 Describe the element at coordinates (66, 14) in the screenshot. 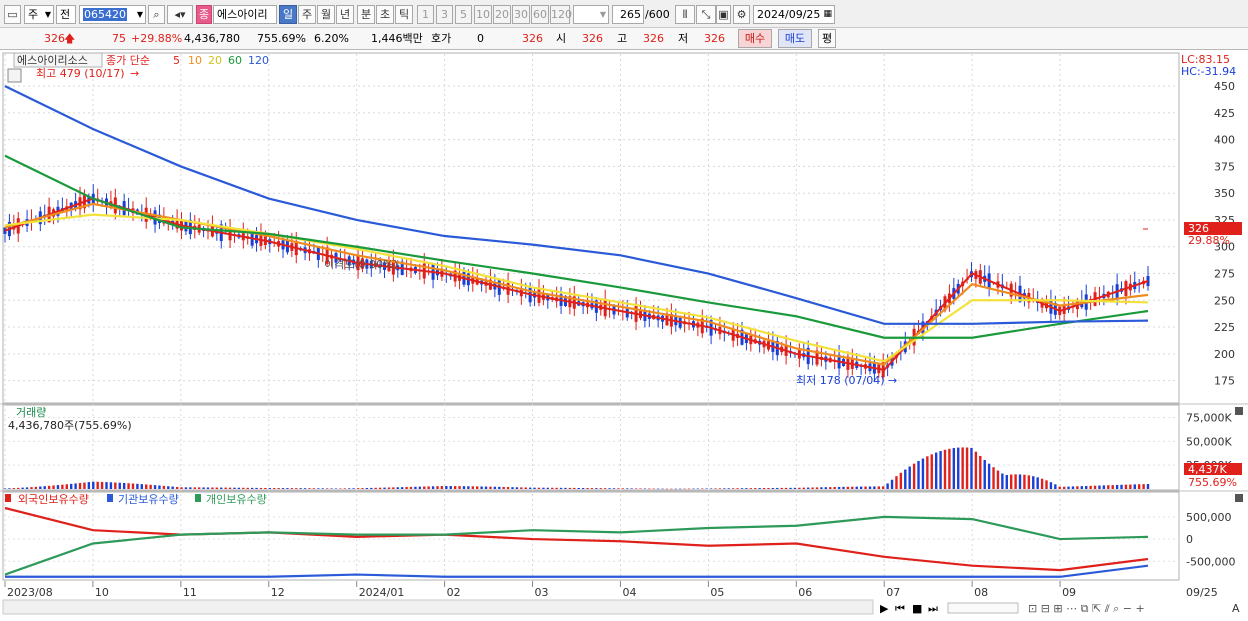

I see `prev-button: 전` at that location.